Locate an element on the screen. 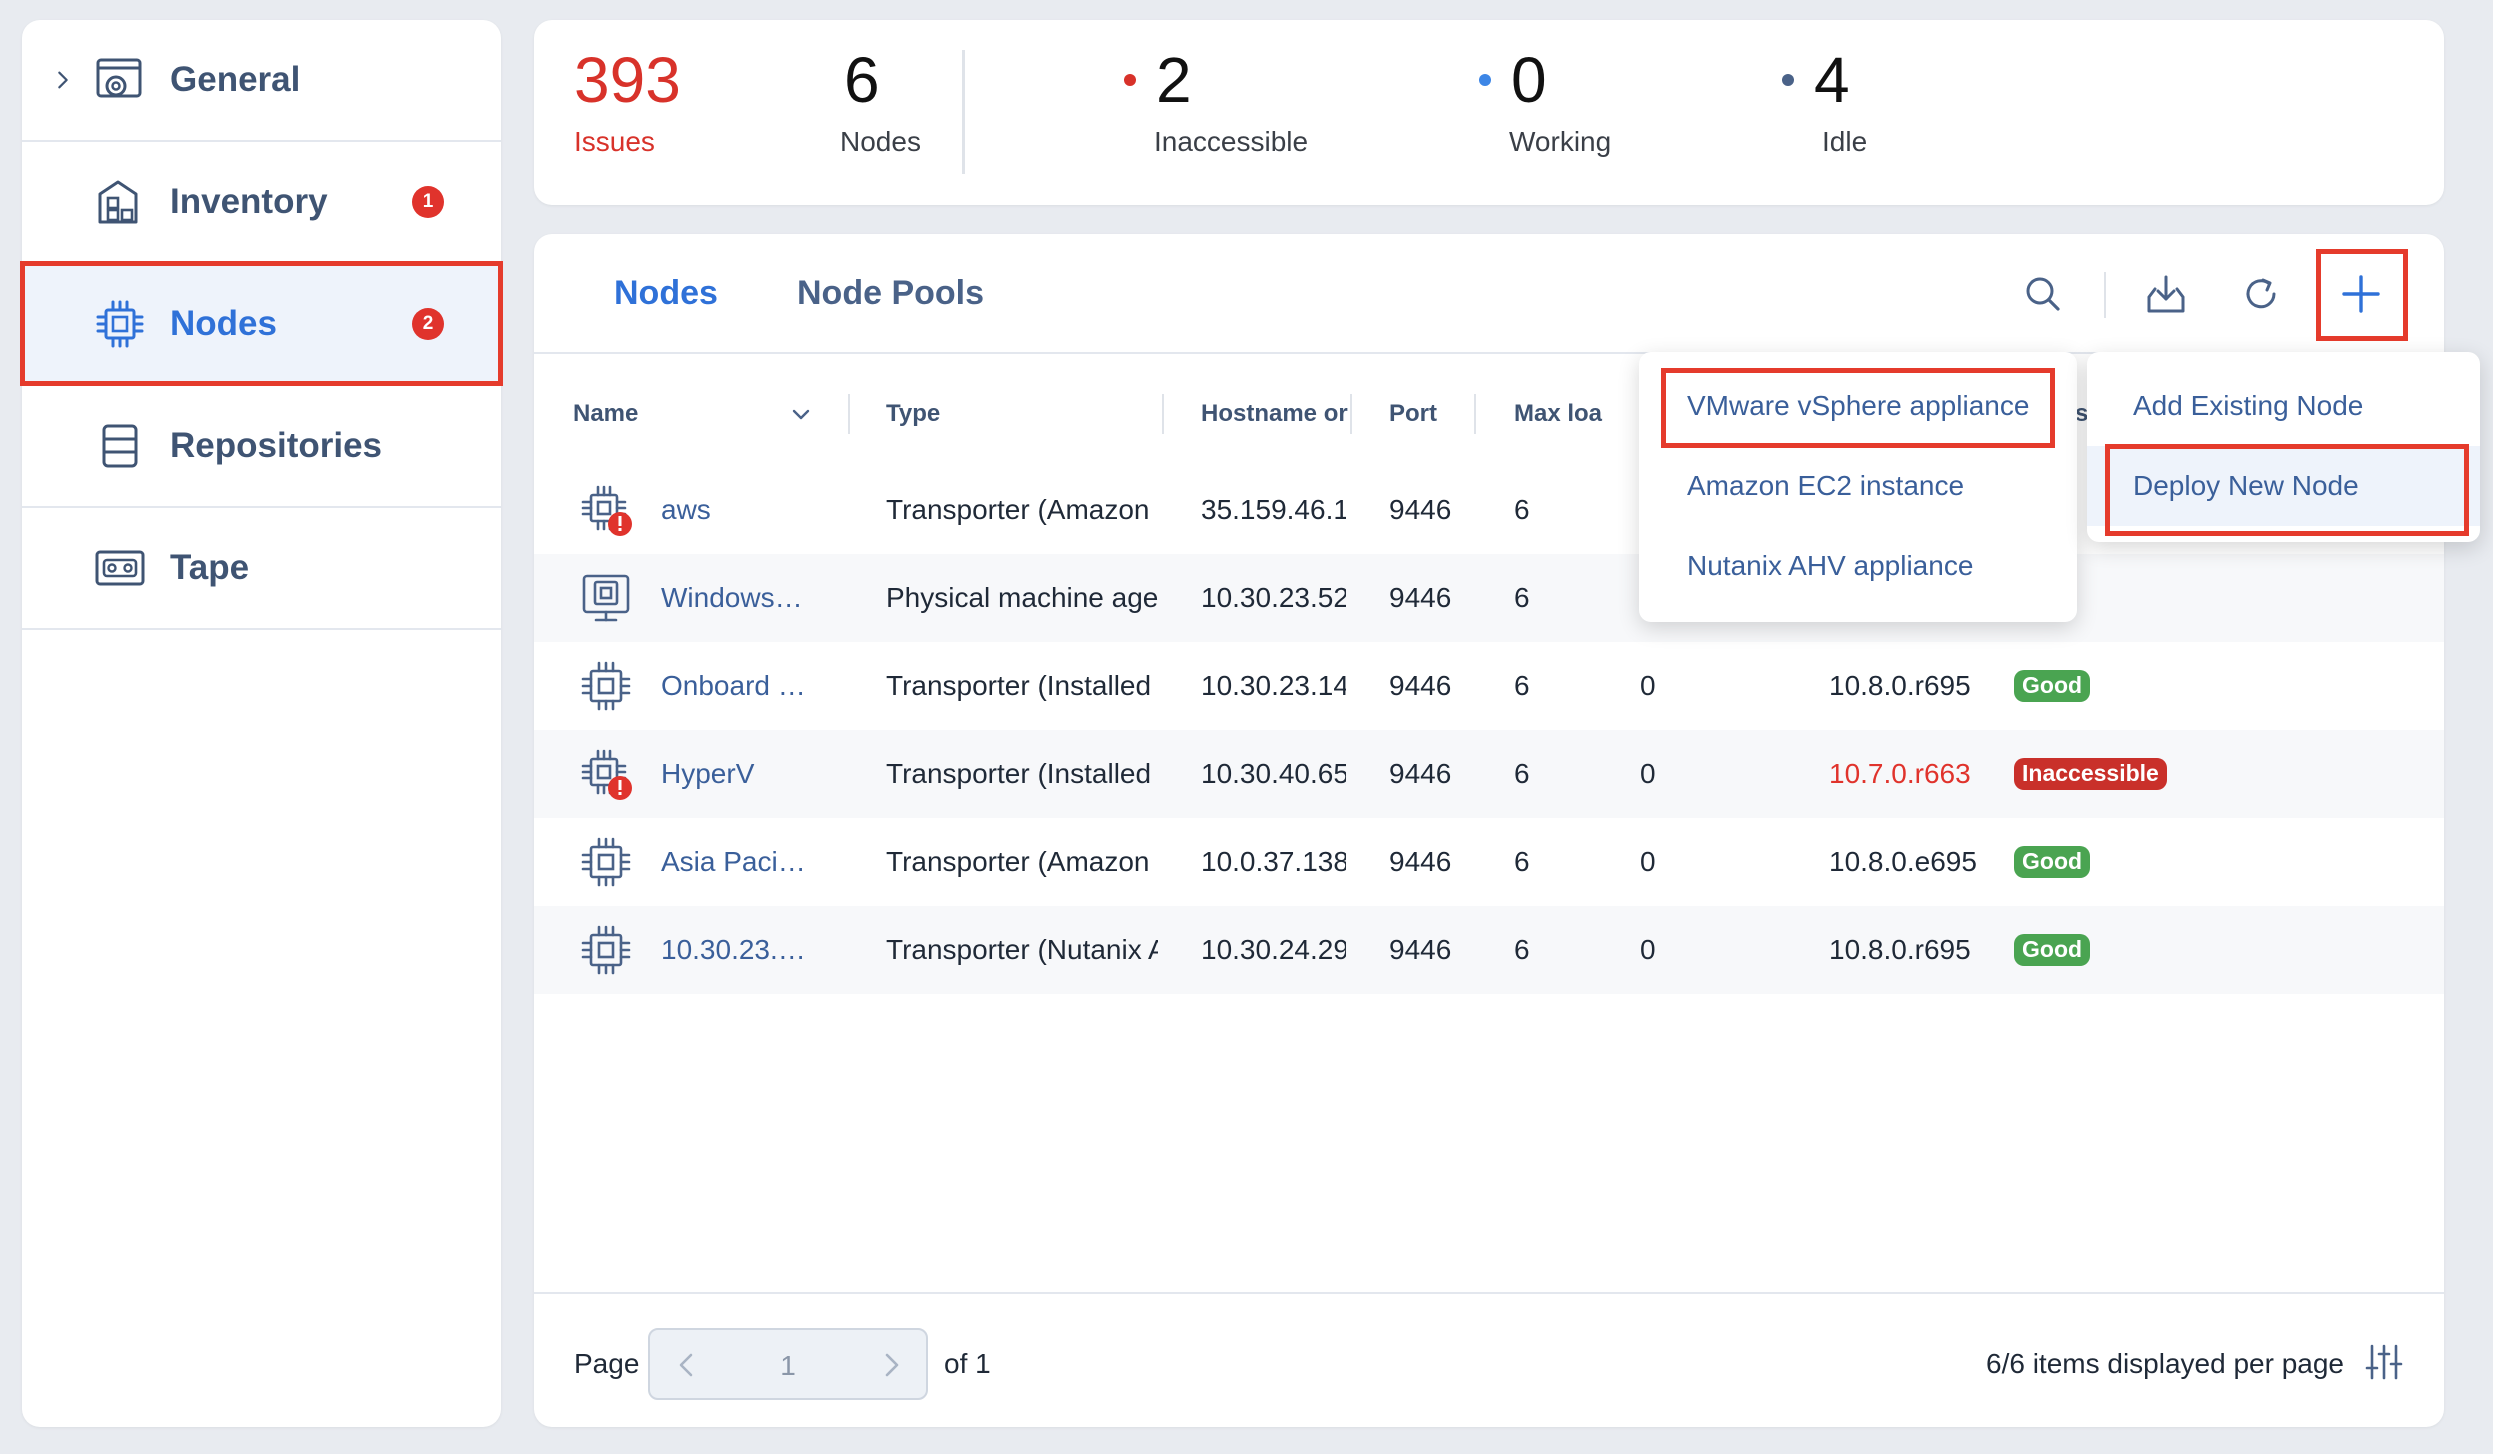  physical-machine-icon is located at coordinates (606, 598).